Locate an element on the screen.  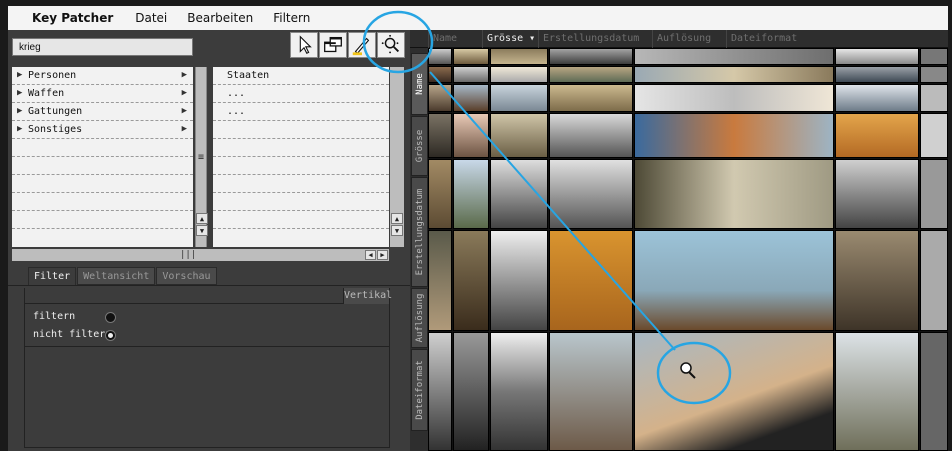
vertikal-button: Vertikal is located at coordinates (367, 296).